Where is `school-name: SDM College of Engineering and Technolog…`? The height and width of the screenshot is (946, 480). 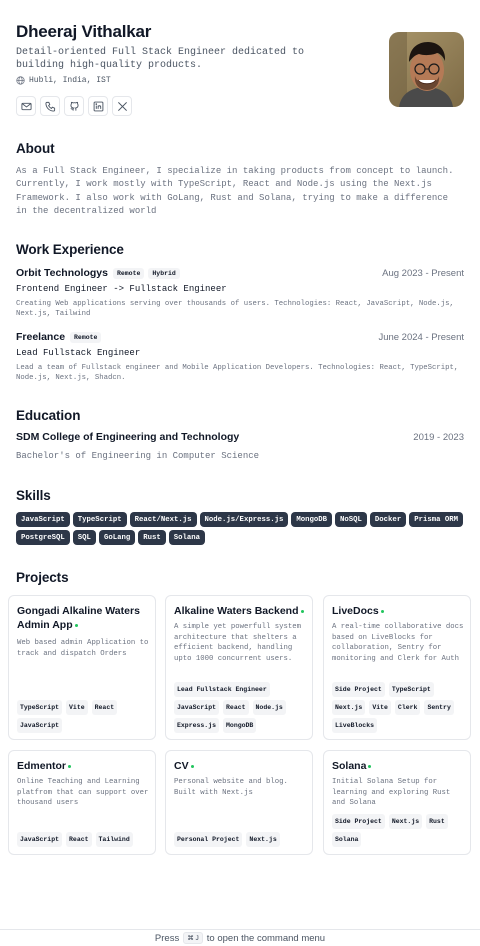
school-name: SDM College of Engineering and Technolog… is located at coordinates (128, 437).